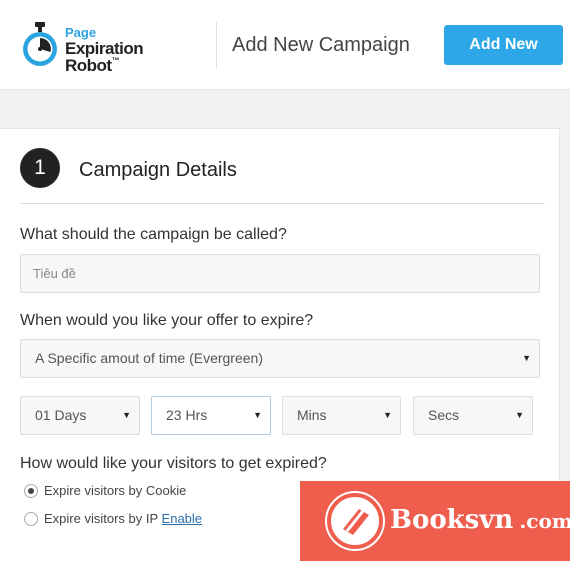 The image size is (570, 561). I want to click on watermark-suffix: .com, so click(544, 521).